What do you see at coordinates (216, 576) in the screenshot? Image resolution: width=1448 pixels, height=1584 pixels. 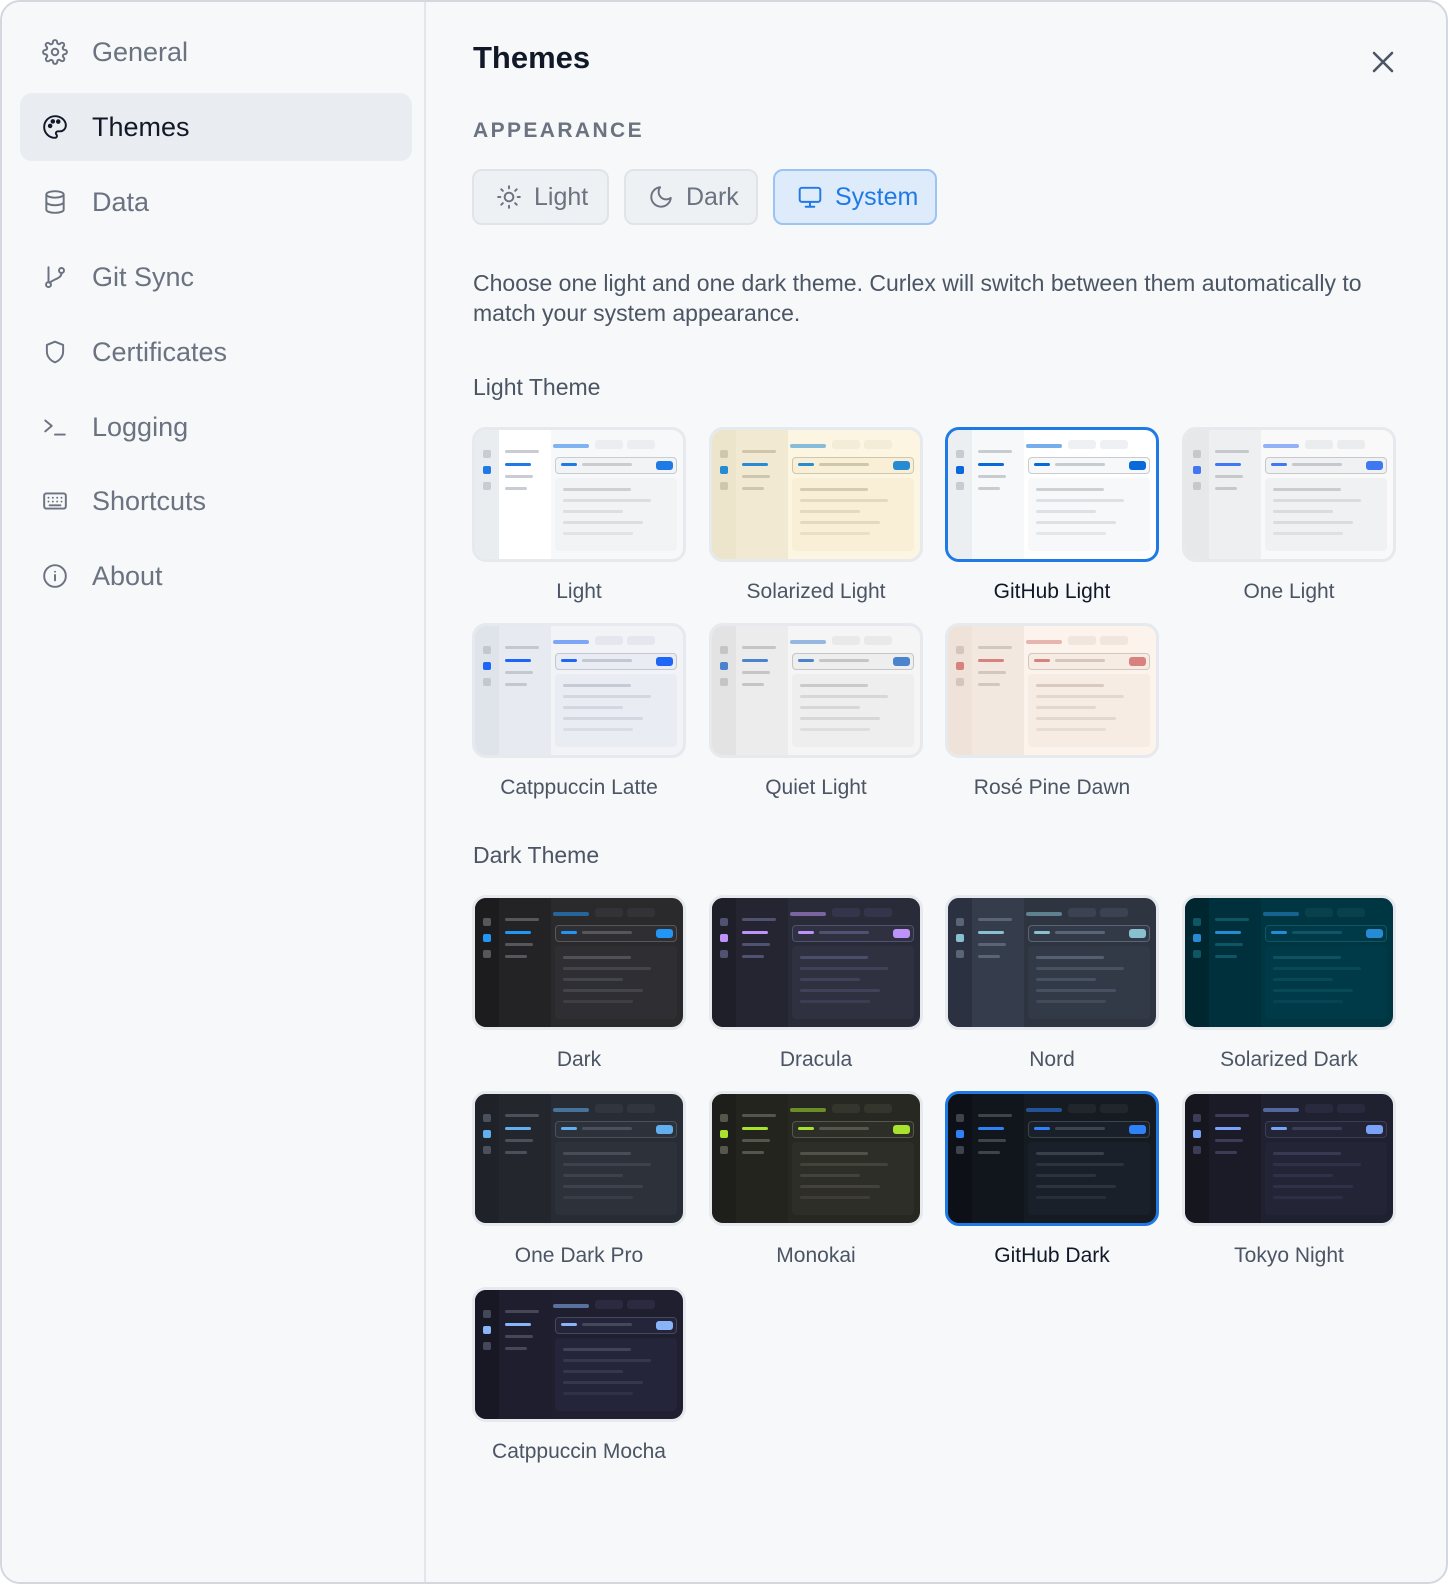 I see `sidebar-item-about: About` at bounding box center [216, 576].